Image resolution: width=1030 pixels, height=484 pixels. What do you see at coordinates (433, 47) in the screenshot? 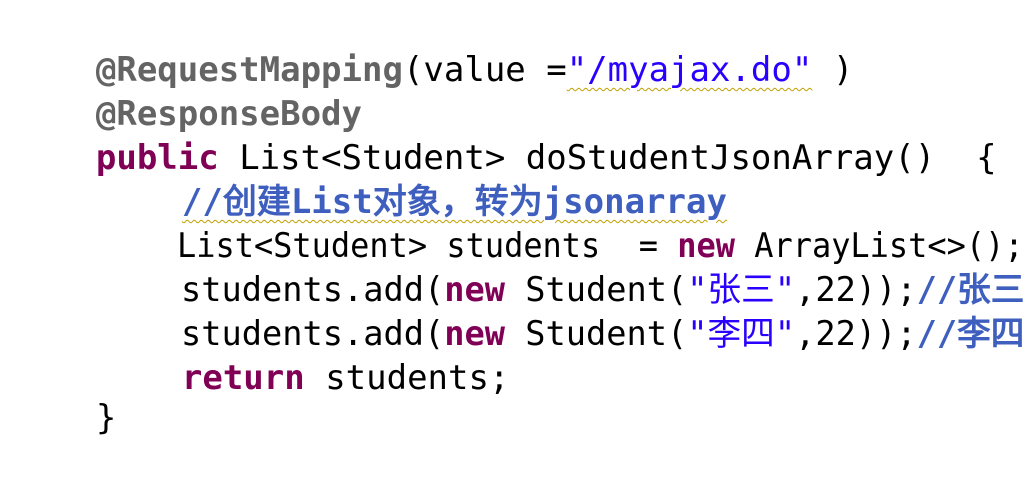
I see `code-line-1: @RequestMapping(value ="/myajax.do" )` at bounding box center [433, 47].